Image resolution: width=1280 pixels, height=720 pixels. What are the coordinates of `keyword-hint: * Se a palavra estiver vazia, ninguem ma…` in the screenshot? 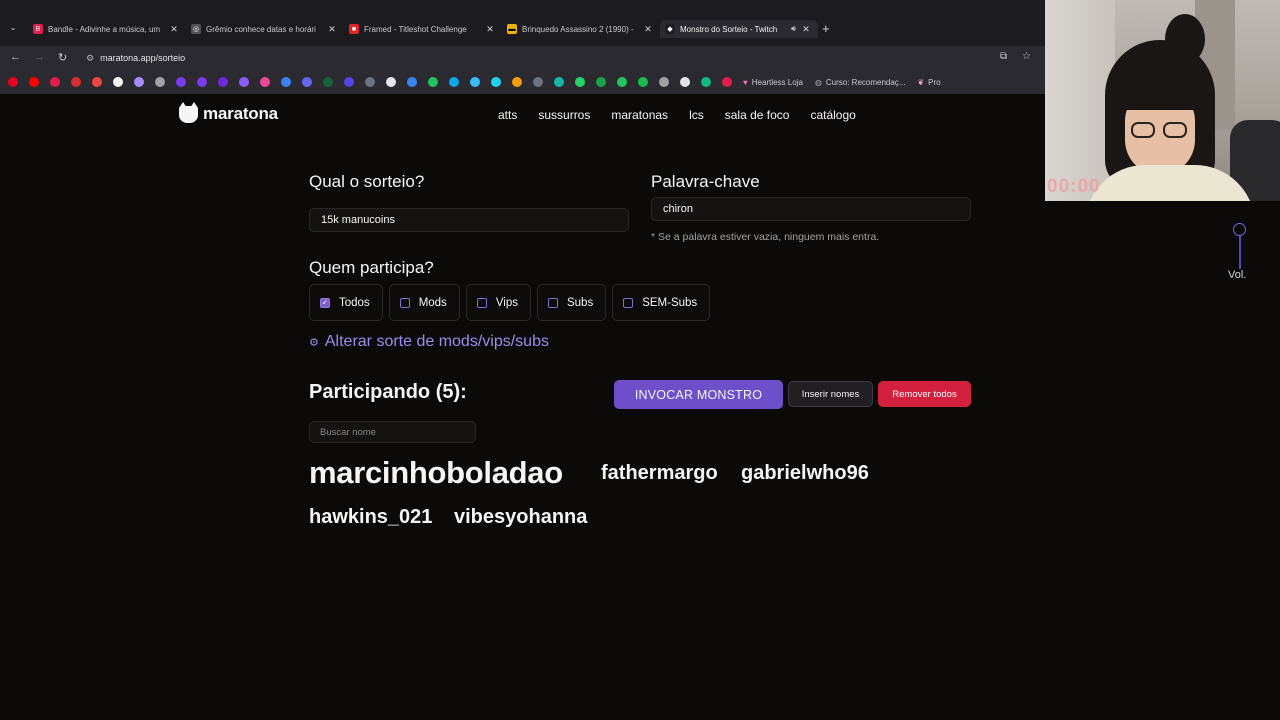 It's located at (765, 237).